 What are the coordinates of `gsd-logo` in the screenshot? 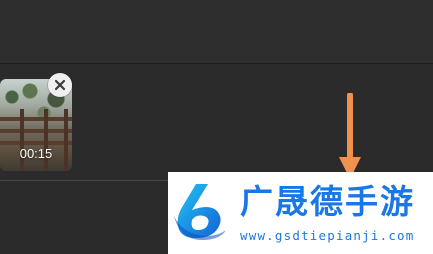 It's located at (200, 212).